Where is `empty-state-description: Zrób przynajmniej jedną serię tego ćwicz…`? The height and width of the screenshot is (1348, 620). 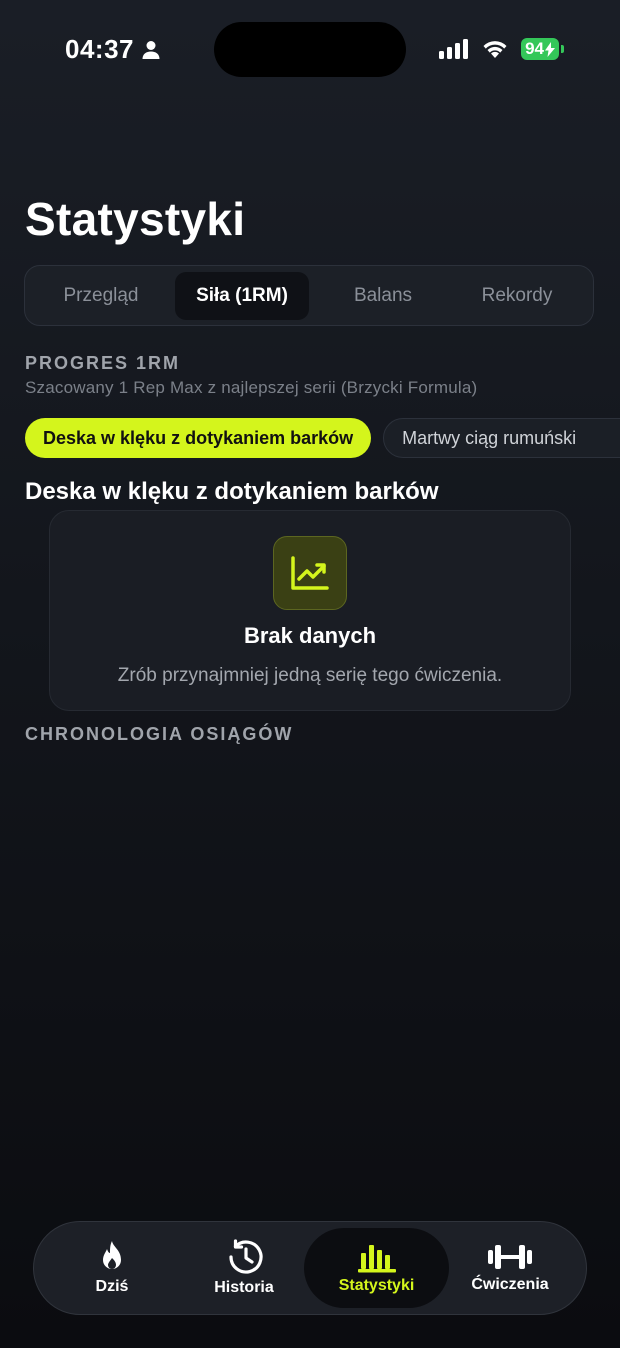
empty-state-description: Zrób przynajmniej jedną serię tego ćwicz… is located at coordinates (310, 675).